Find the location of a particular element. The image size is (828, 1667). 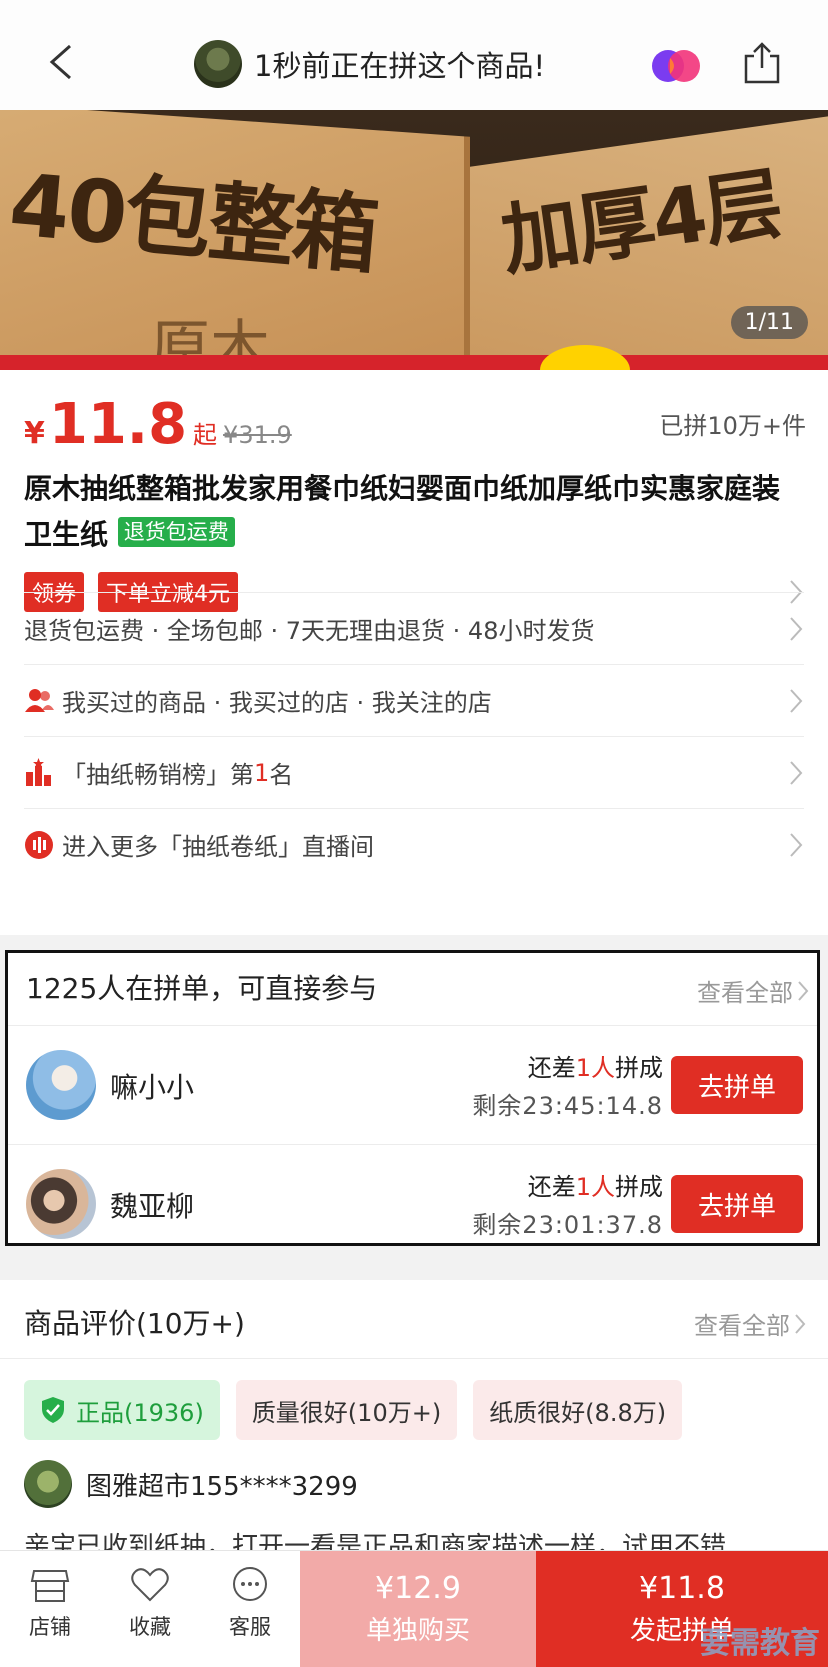

group-member-row: 嘛小小 还差1人拼成 剩余23:45:14.8 去拼单 is located at coordinates (412, 1085).